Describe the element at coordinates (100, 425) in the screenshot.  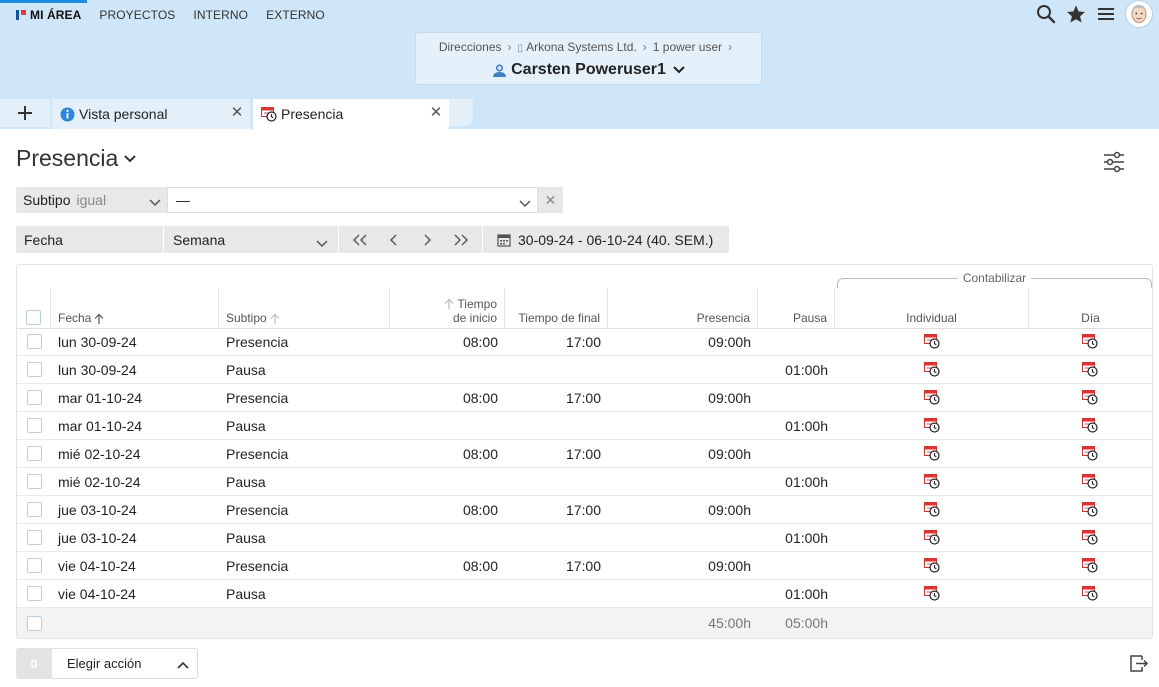
I see `cell-fecha: mar 01-10-24` at that location.